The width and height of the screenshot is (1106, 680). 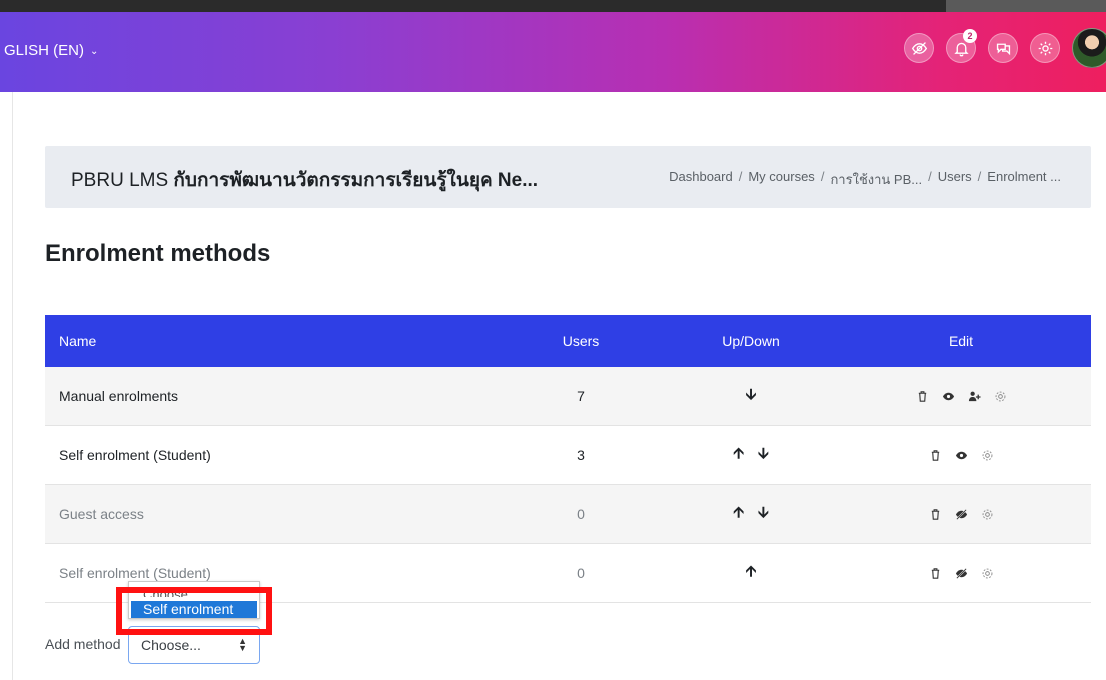 What do you see at coordinates (12, 386) in the screenshot?
I see `left-divider` at bounding box center [12, 386].